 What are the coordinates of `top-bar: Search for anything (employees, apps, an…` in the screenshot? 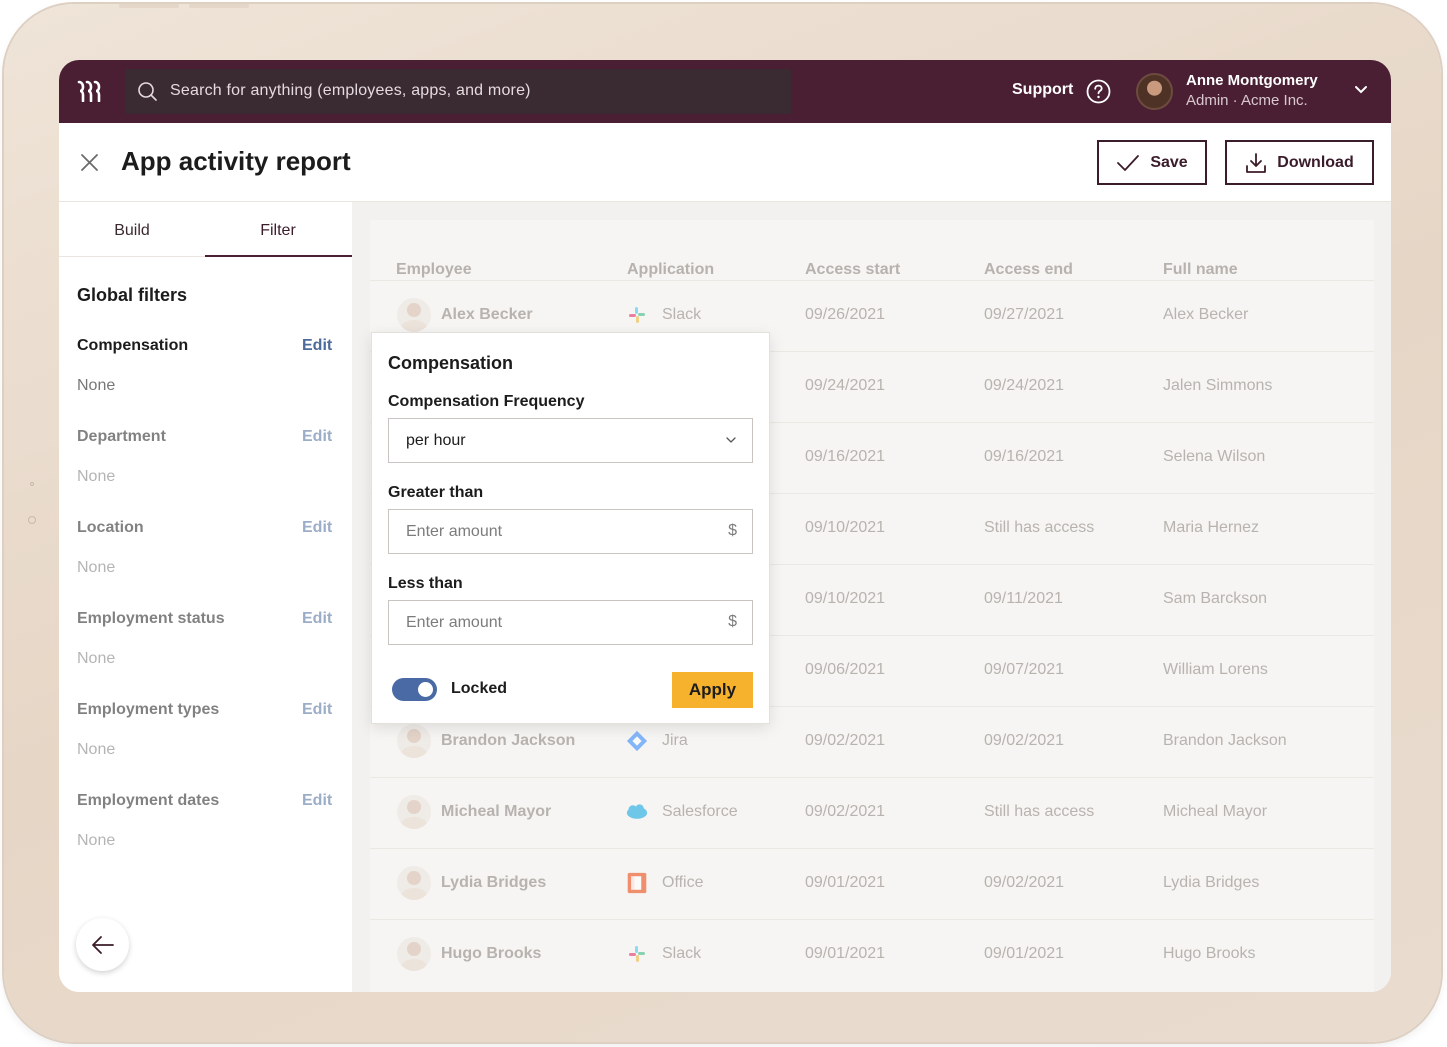 It's located at (725, 91).